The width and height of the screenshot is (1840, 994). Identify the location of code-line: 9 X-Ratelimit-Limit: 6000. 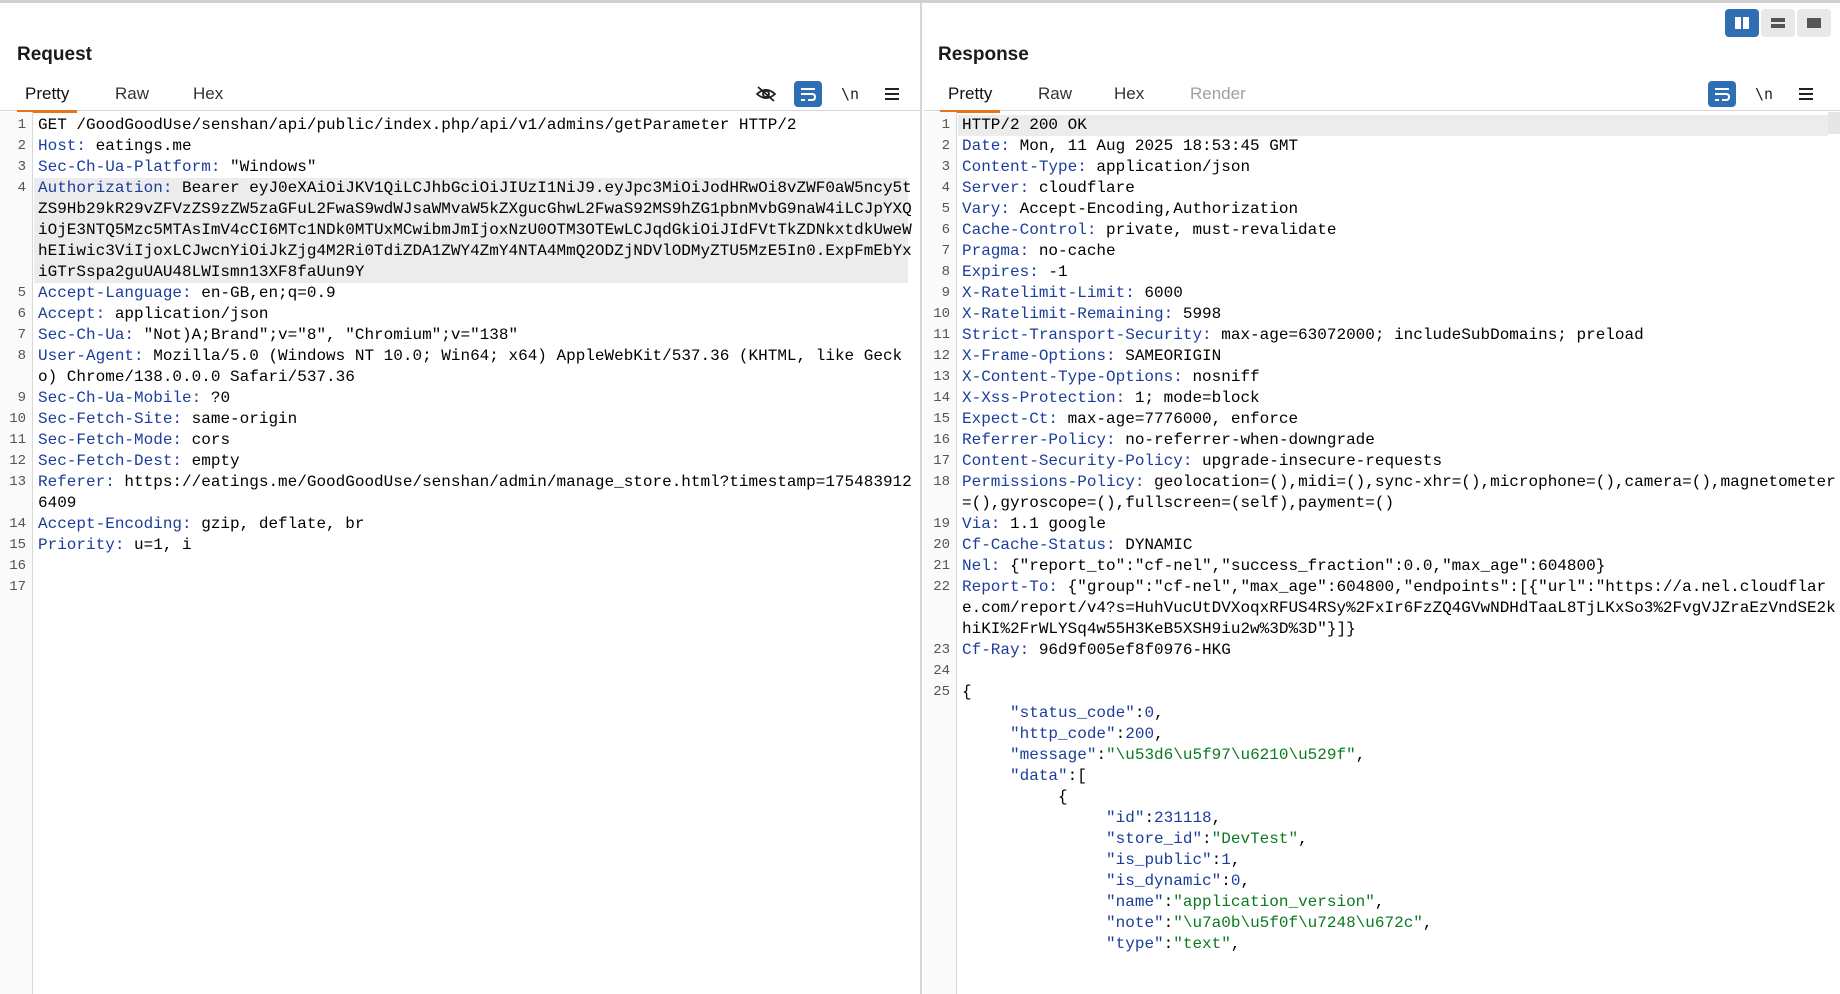
(1382, 293).